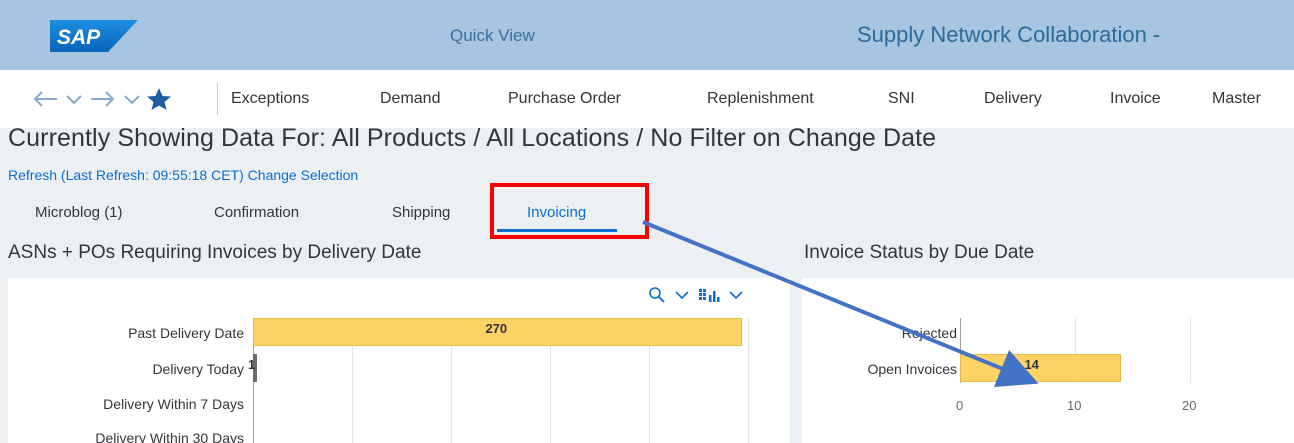 The image size is (1294, 443). Describe the element at coordinates (79, 212) in the screenshot. I see `tab-microblog: Microblog (1)` at that location.